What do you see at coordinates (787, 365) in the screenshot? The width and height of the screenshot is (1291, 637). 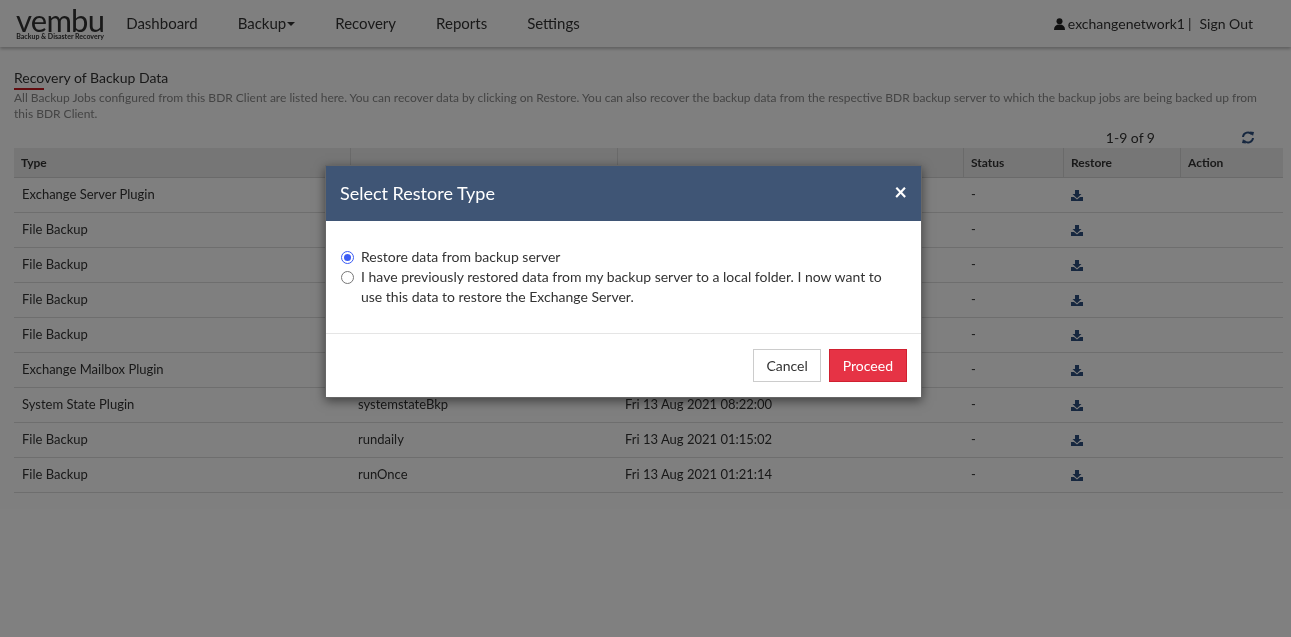 I see `cancel-button: Cancel` at bounding box center [787, 365].